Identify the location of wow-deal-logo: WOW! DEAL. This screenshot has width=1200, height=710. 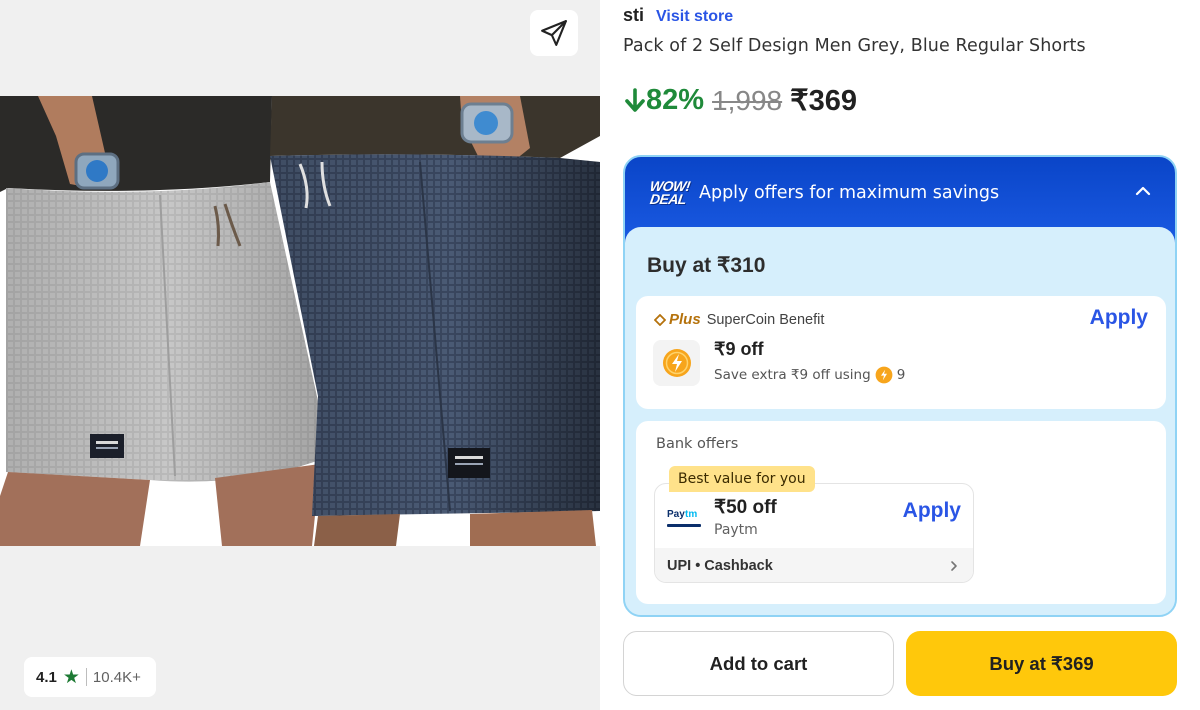
(670, 192).